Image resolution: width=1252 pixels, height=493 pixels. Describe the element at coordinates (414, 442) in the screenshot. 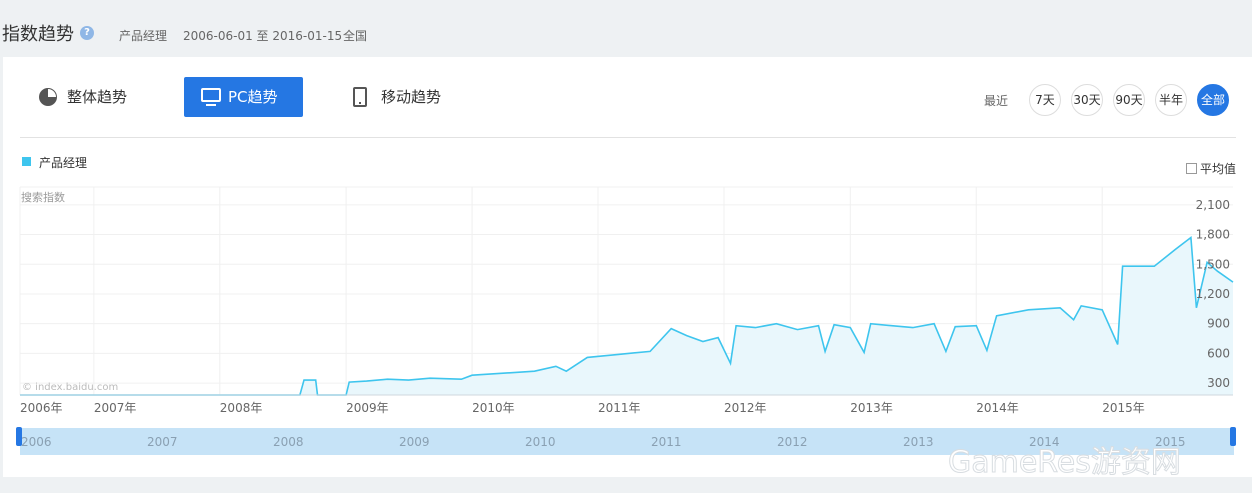

I see `navigator-year-label: 2009` at that location.